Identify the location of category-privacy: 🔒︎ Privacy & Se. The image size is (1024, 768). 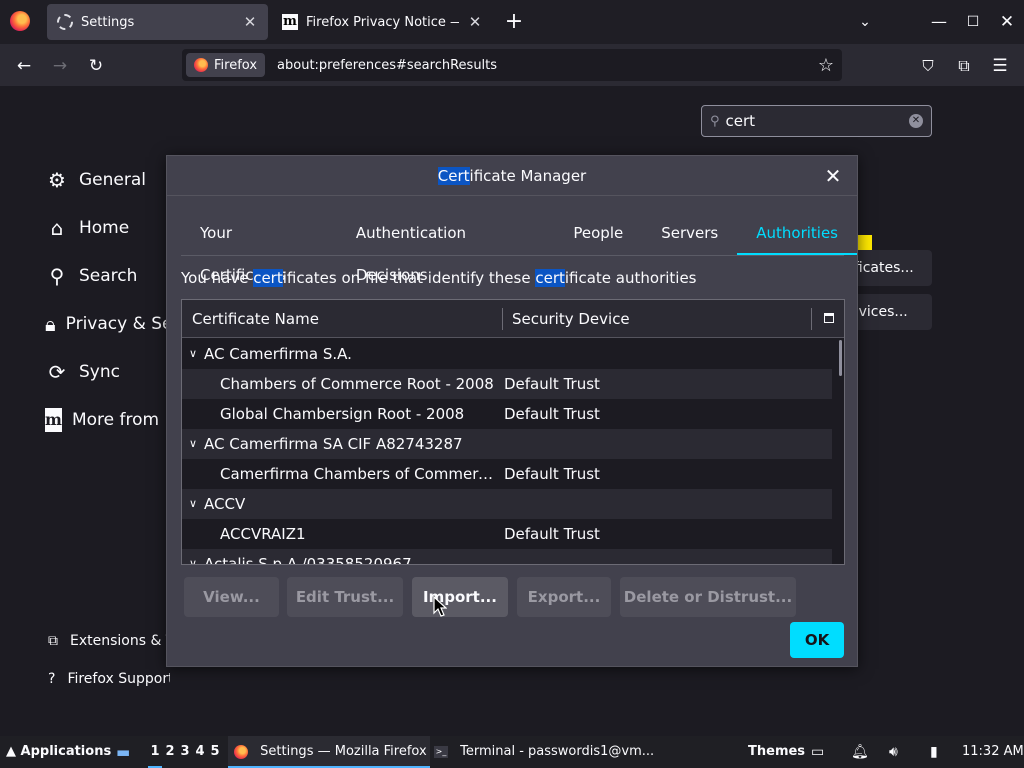
(107, 324).